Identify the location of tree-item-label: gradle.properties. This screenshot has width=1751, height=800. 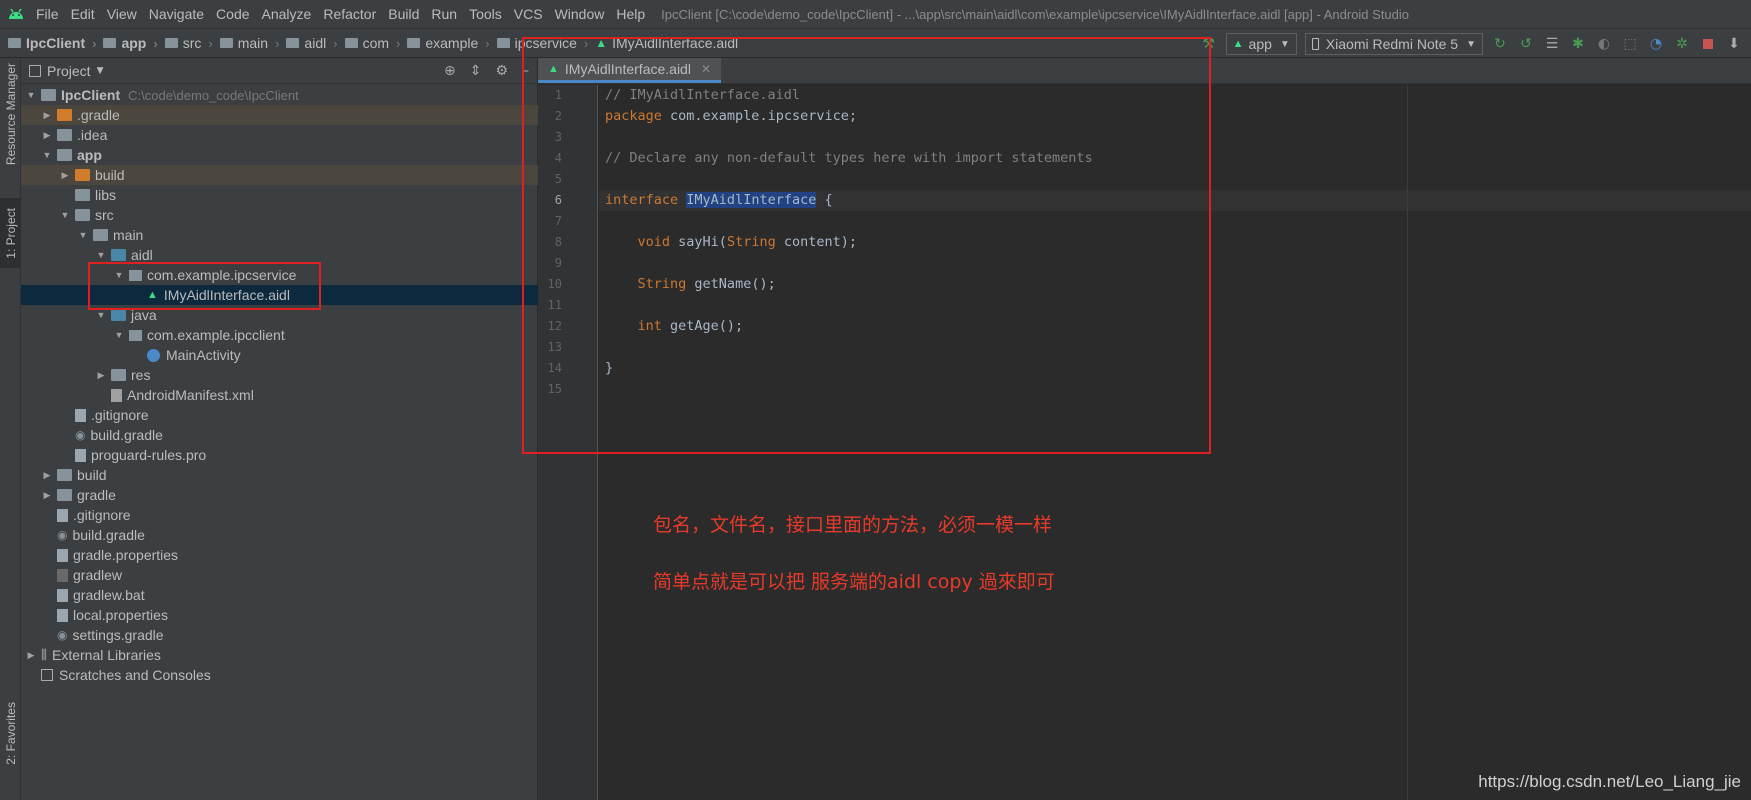
(126, 555).